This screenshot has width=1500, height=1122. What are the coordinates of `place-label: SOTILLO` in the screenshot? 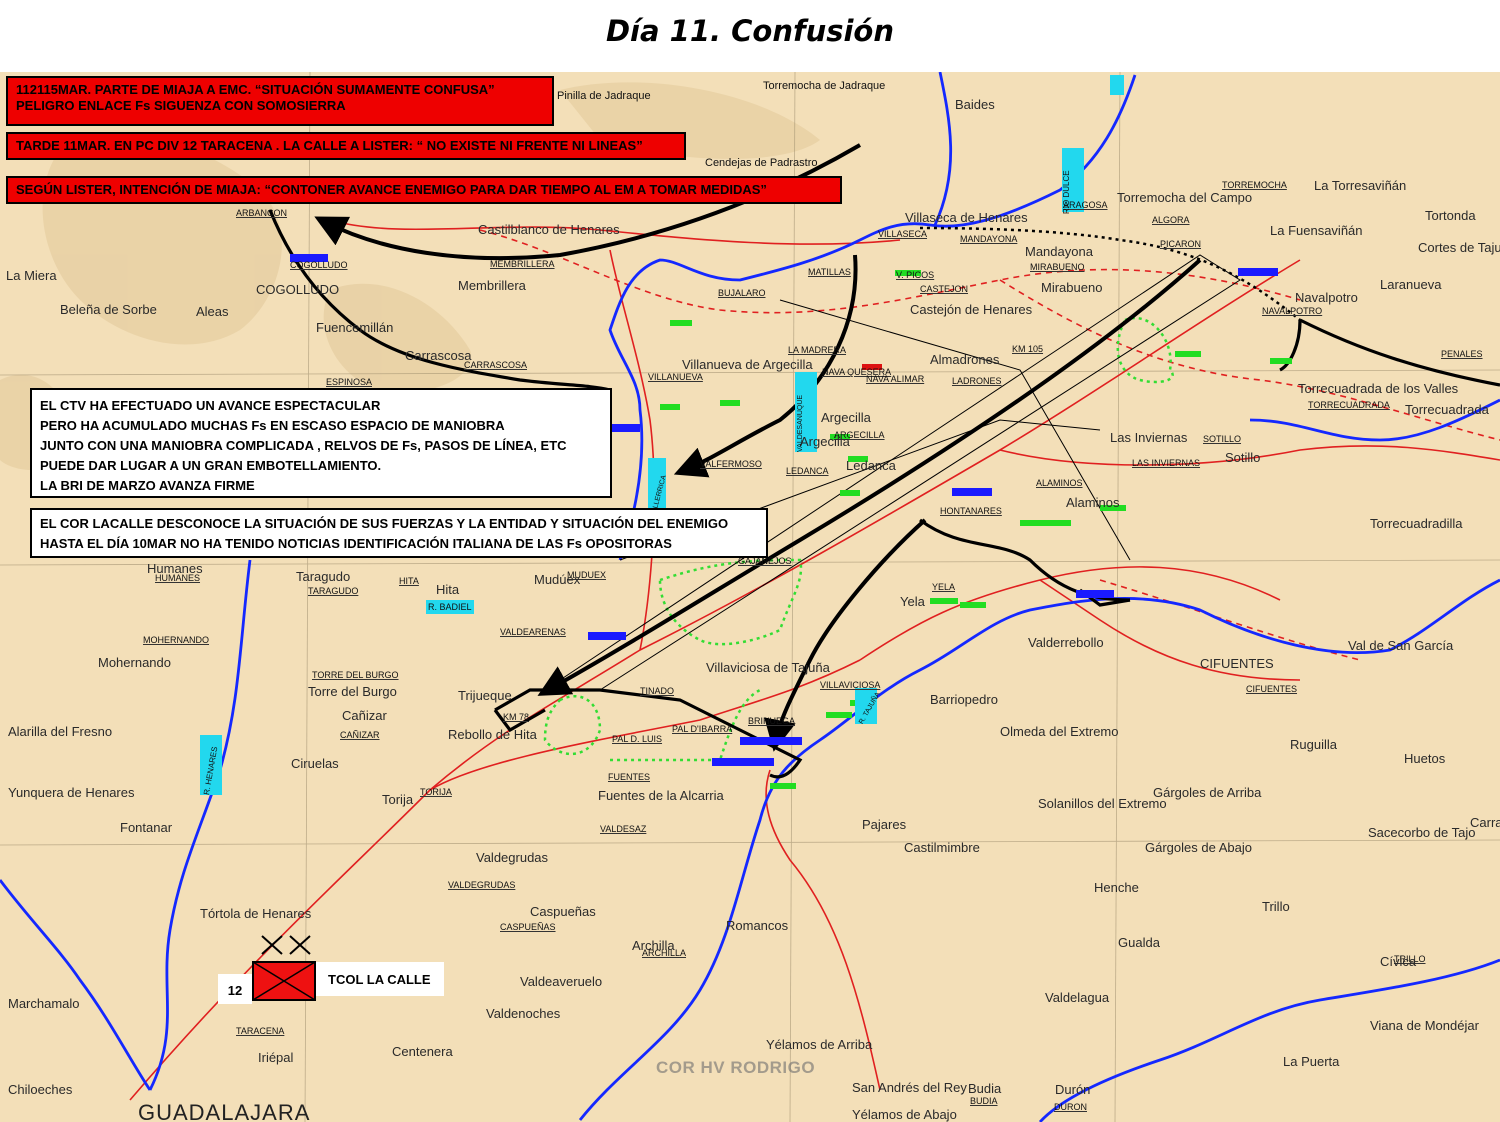 It's located at (1222, 439).